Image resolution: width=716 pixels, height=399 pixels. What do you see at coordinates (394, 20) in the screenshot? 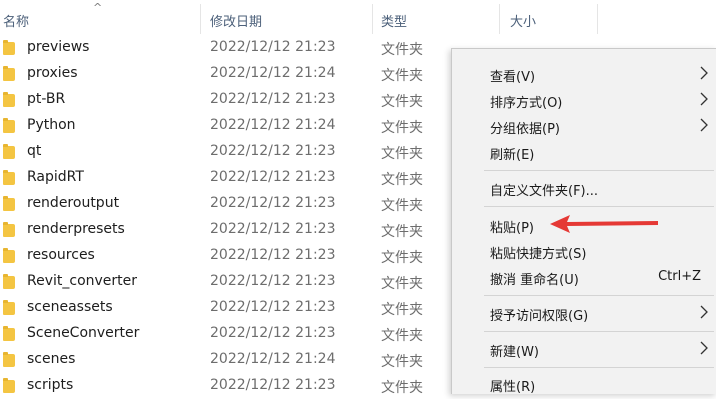
I see `column-header-type: 类型` at bounding box center [394, 20].